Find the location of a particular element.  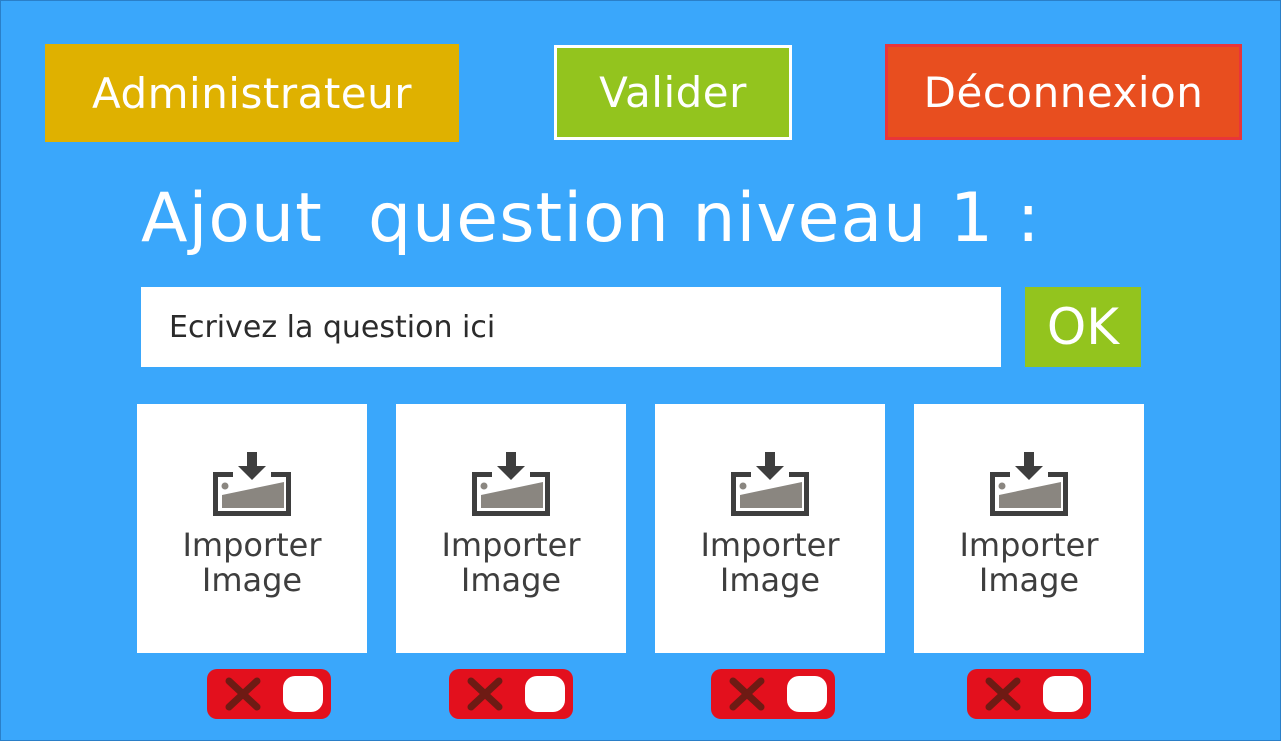

import-image-card-4: Importer Image is located at coordinates (1029, 528).